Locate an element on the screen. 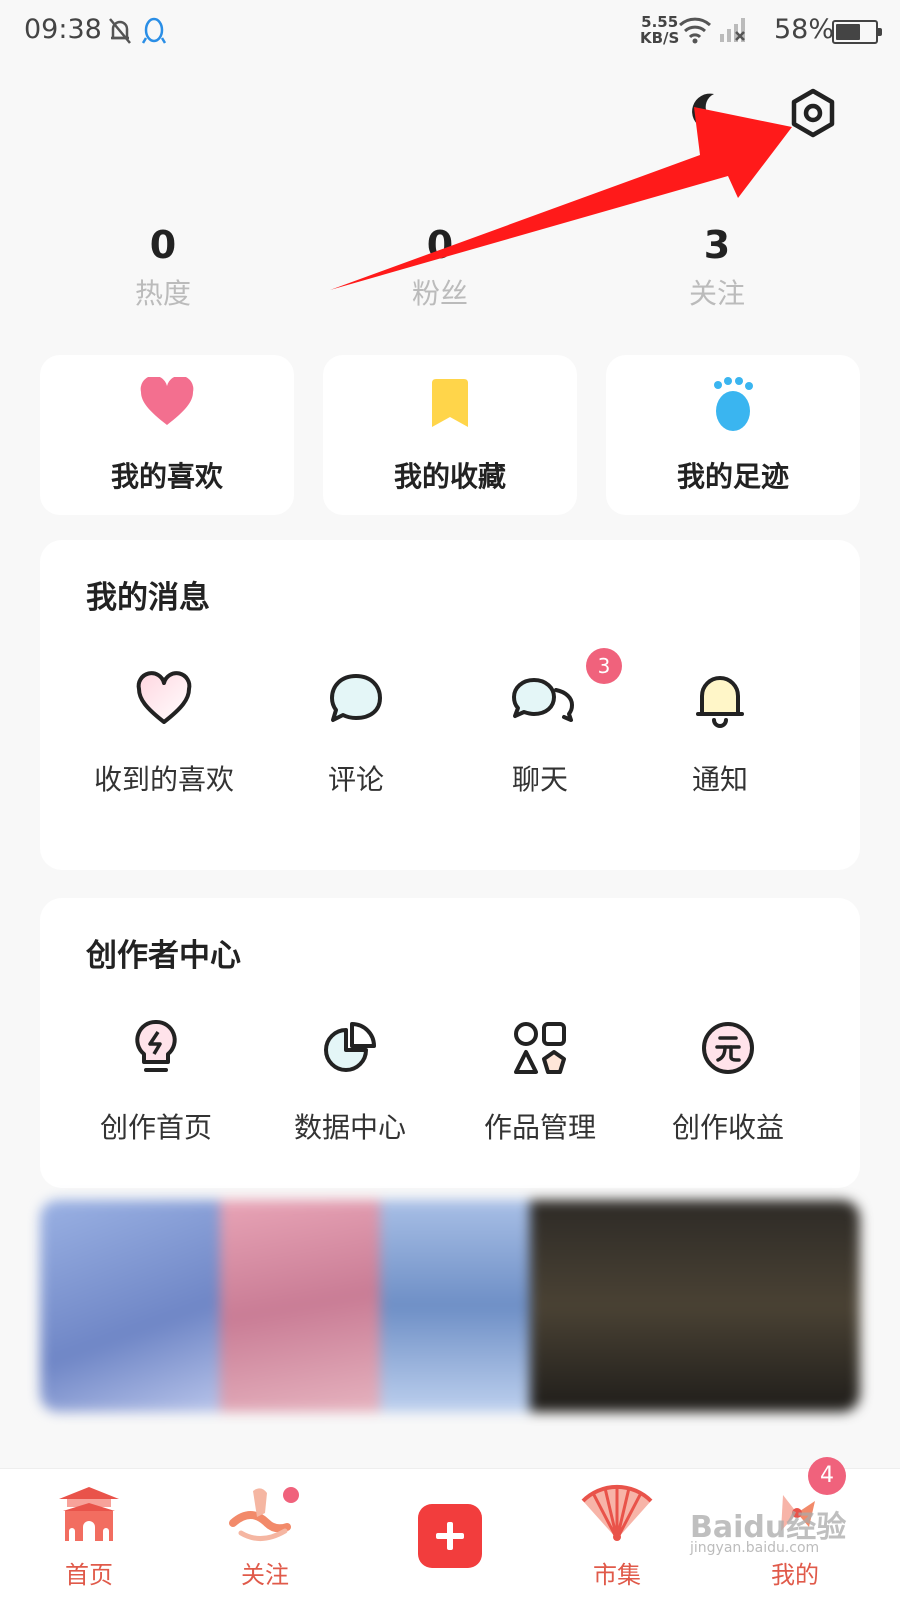 This screenshot has width=900, height=1600. mute-bell-icon is located at coordinates (120, 33).